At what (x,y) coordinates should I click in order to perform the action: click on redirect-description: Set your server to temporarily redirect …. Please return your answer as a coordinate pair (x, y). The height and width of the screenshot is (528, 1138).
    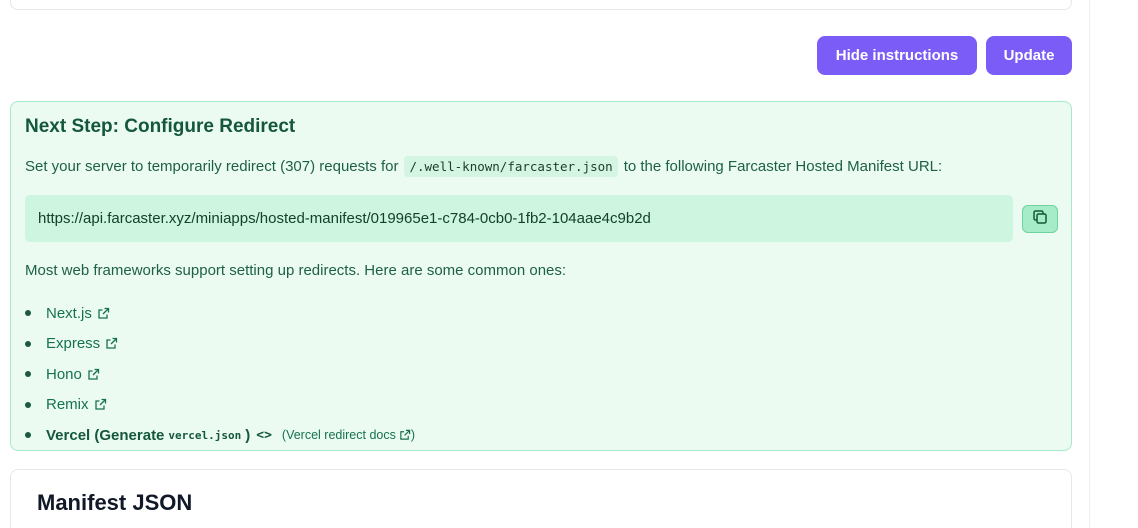
    Looking at the image, I should click on (483, 166).